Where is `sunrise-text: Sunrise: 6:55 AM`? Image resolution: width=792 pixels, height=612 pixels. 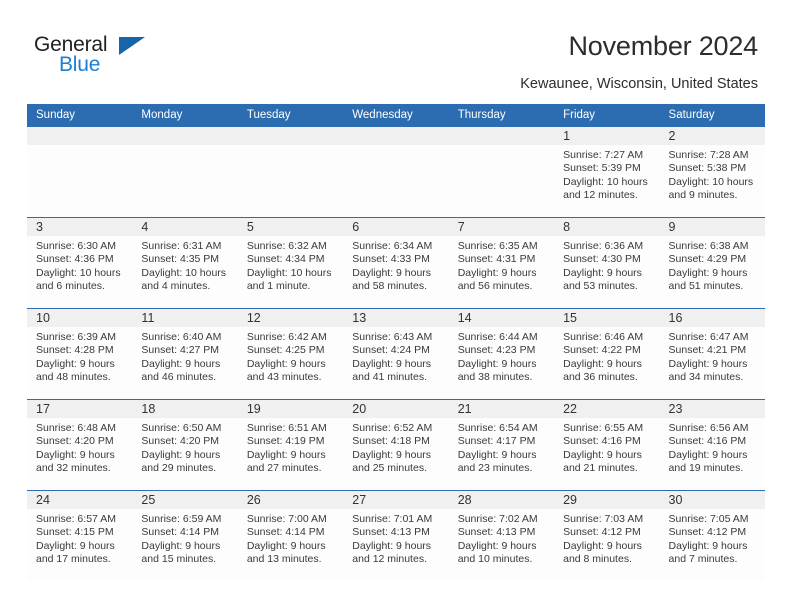 sunrise-text: Sunrise: 6:55 AM is located at coordinates (603, 428).